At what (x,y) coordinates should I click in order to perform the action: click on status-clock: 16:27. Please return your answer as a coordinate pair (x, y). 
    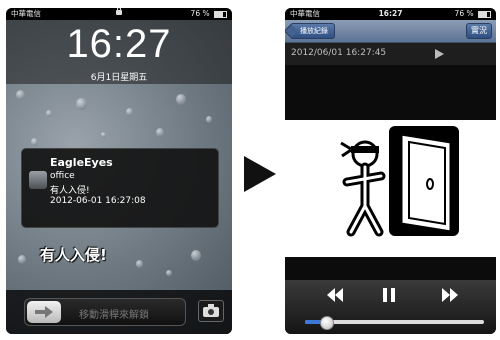
    Looking at the image, I should click on (390, 13).